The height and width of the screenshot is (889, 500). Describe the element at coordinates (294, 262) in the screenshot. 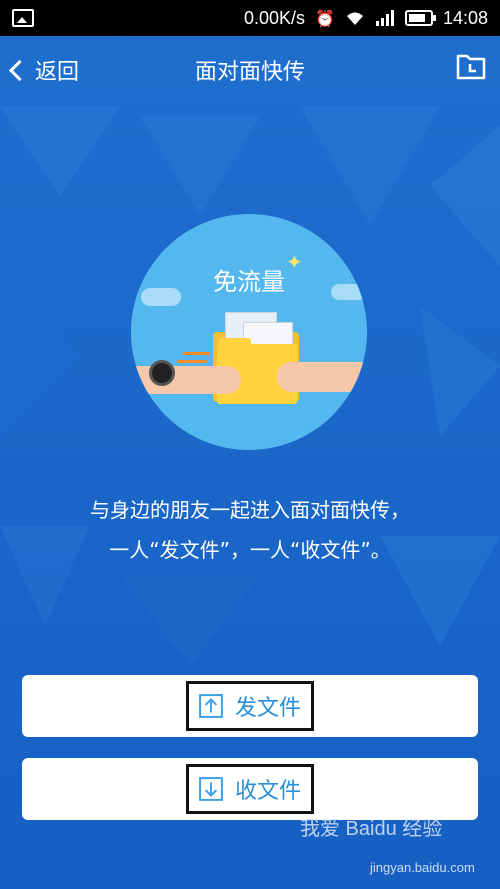

I see `sparkle-icon: ✦` at that location.